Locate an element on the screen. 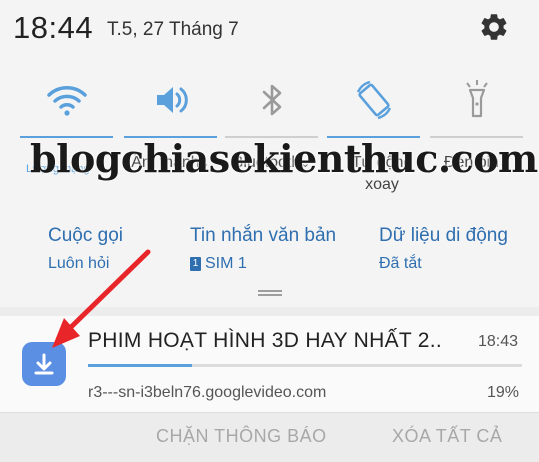 The height and width of the screenshot is (462, 539). shortcut-sub-text: Luôn hỏi is located at coordinates (79, 263).